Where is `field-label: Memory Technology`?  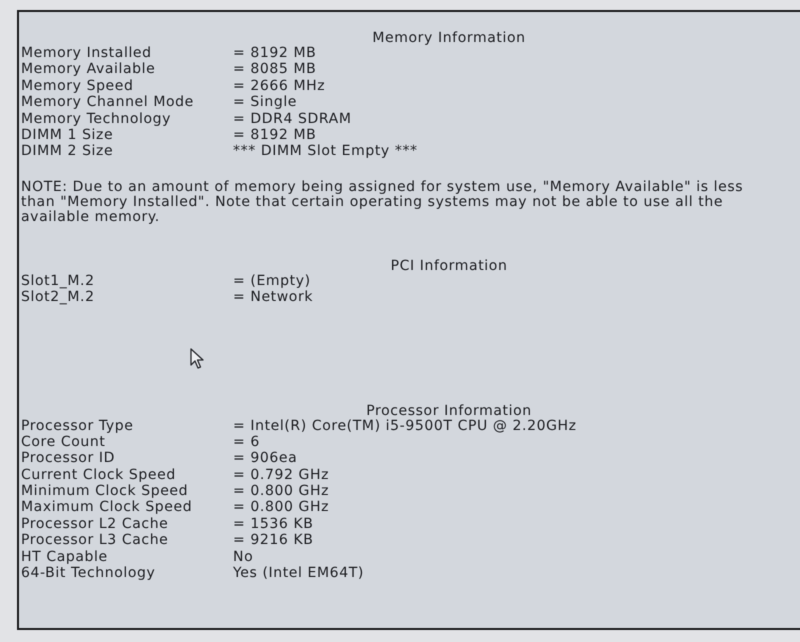
field-label: Memory Technology is located at coordinates (96, 118).